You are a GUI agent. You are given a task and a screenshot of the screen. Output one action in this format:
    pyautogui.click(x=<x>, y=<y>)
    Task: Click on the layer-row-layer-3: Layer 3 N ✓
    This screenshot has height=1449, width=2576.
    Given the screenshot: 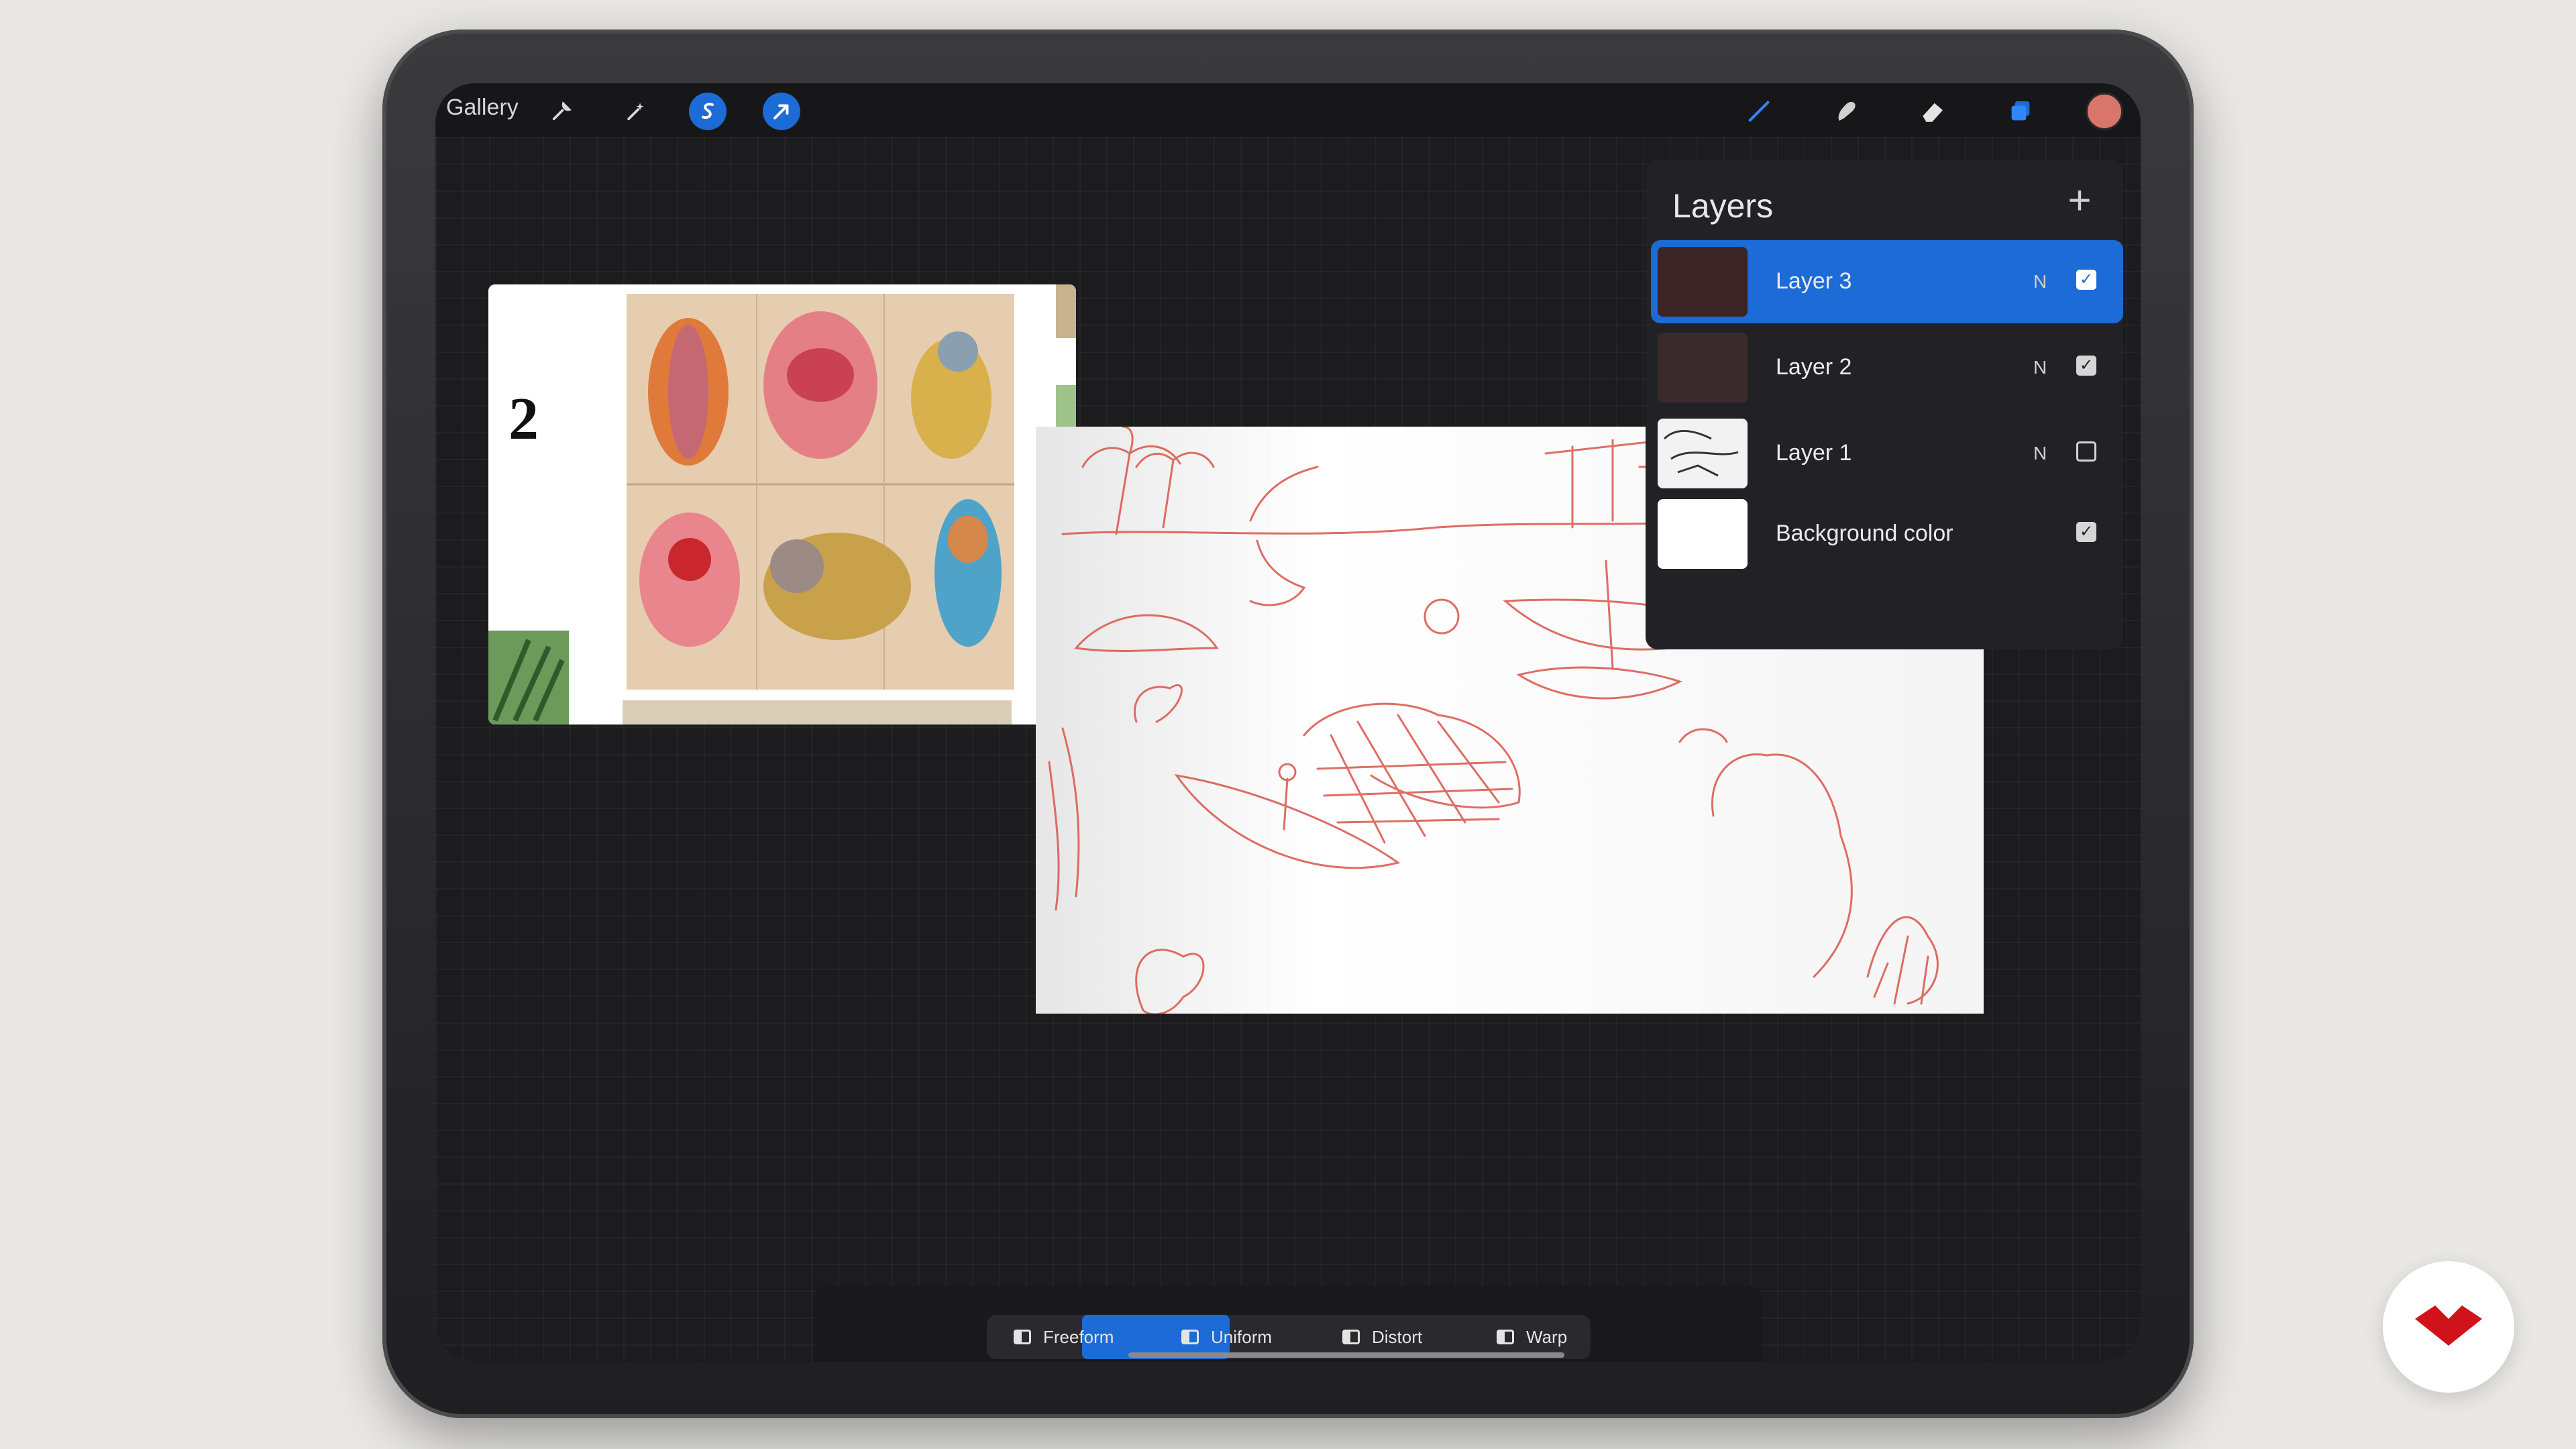 What is the action you would take?
    pyautogui.click(x=1887, y=281)
    